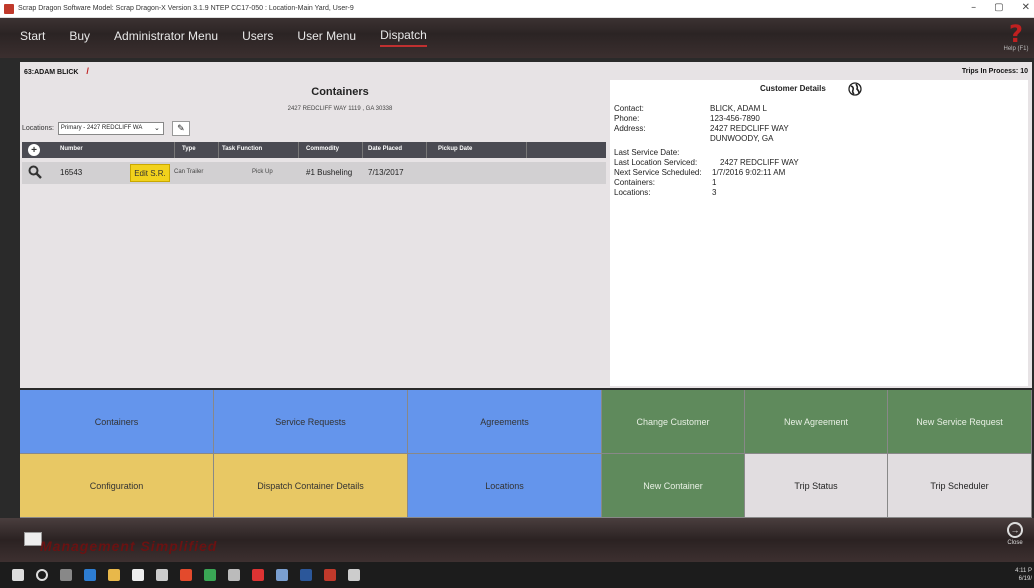  What do you see at coordinates (634, 182) in the screenshot?
I see `containers-count-label: Containers:` at bounding box center [634, 182].